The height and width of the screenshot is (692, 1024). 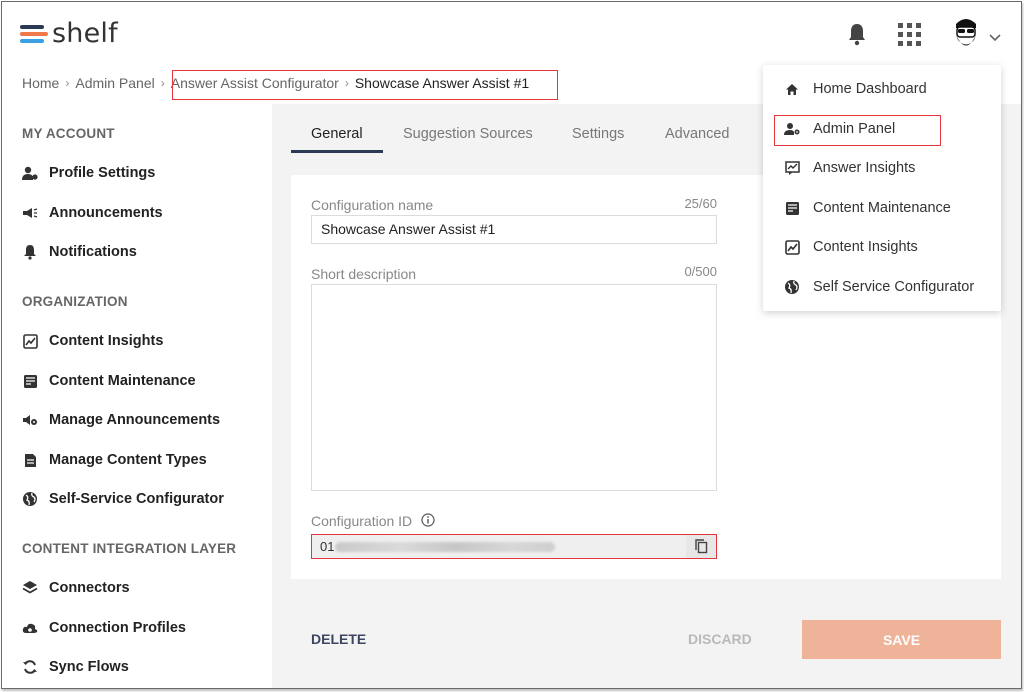 I want to click on config-name-count: 25/60, so click(x=700, y=203).